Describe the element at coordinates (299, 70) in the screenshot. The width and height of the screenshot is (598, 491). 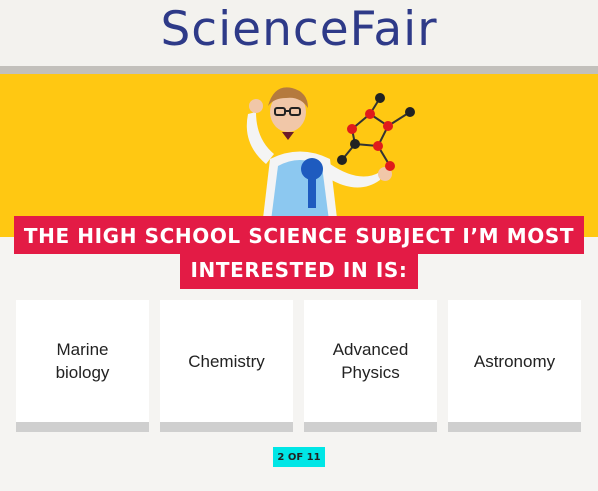
I see `hero-sign-edge` at that location.